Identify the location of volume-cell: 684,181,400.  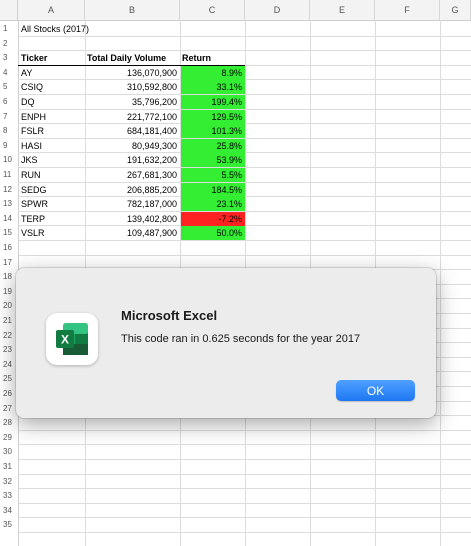
(132, 131).